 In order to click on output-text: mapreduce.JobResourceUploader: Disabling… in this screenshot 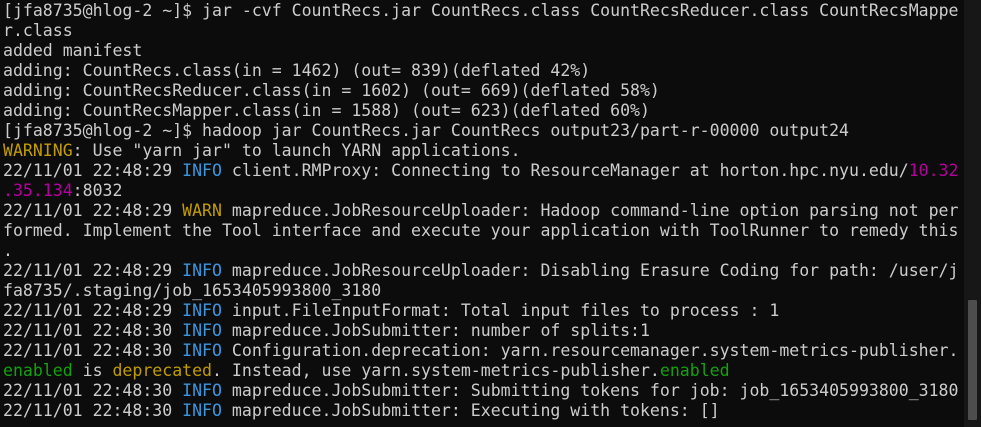, I will do `click(590, 270)`.